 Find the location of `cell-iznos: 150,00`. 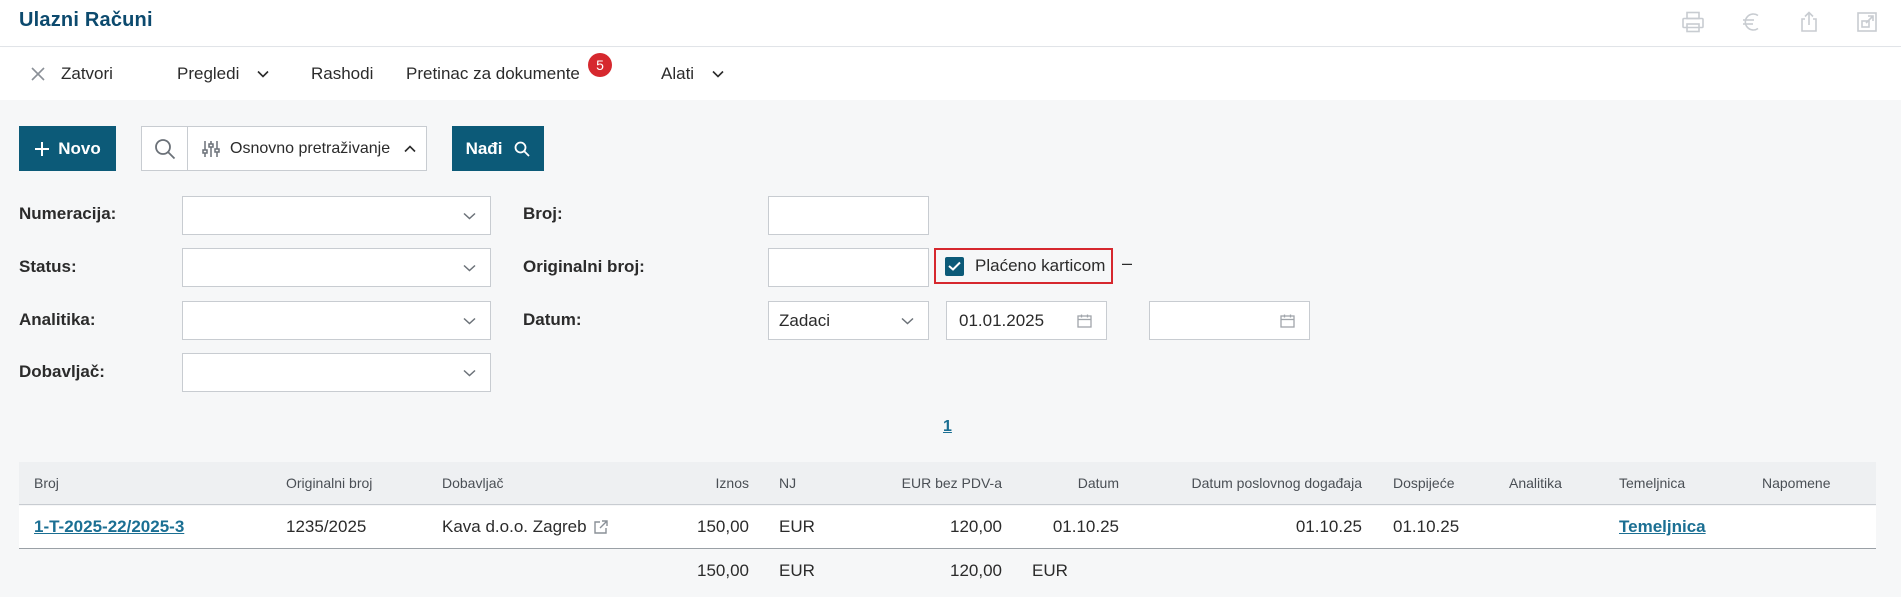

cell-iznos: 150,00 is located at coordinates (723, 526).